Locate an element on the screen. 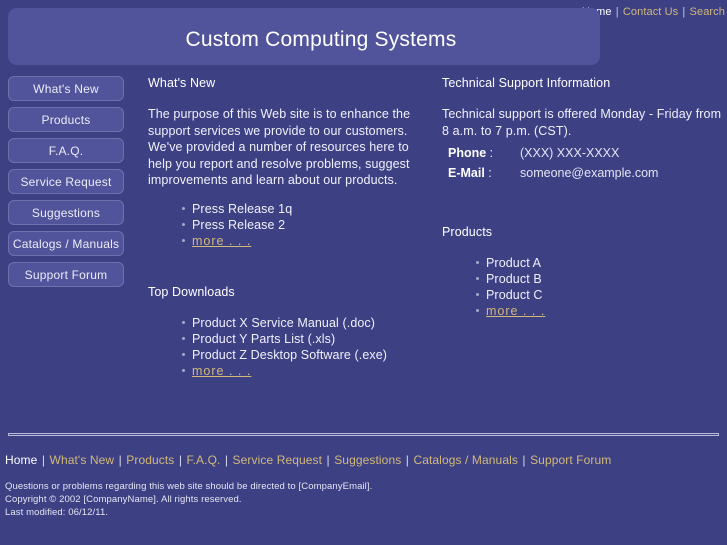 This screenshot has width=727, height=545. contact-row: E-Mail : someone@example.com is located at coordinates (582, 173).